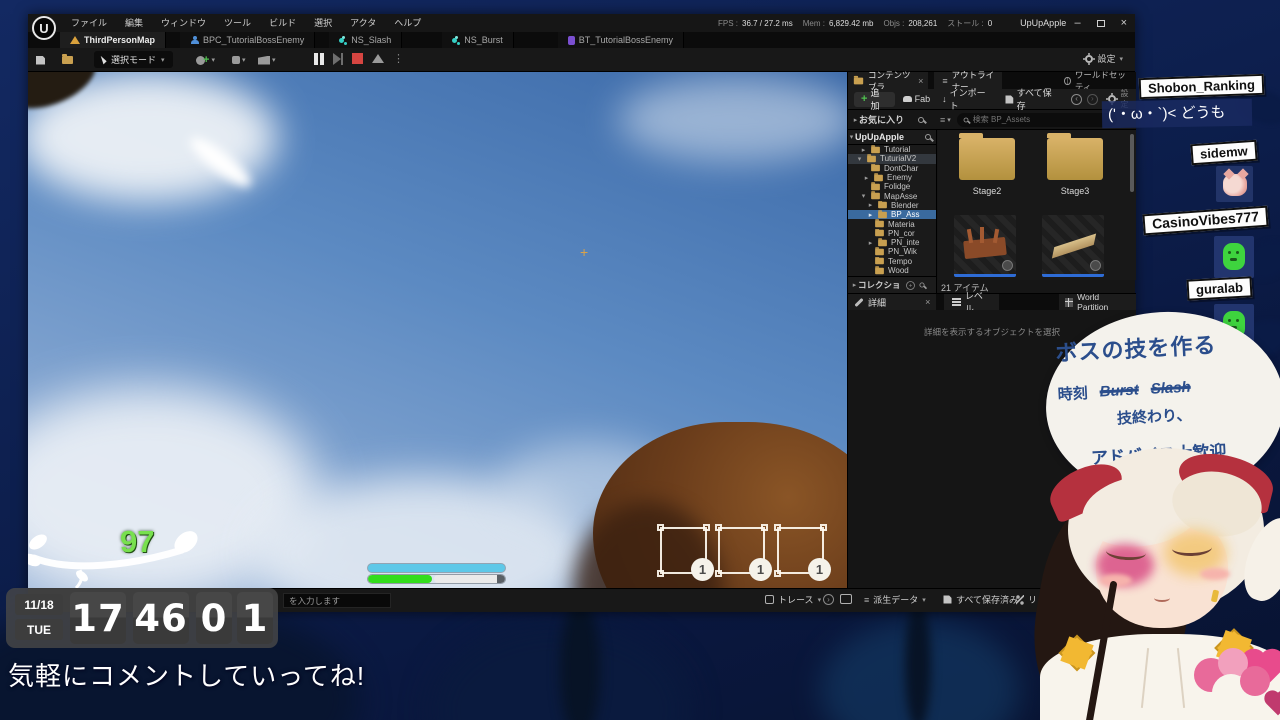  What do you see at coordinates (892, 159) in the screenshot?
I see `tree-item: ▾ TuturialV2` at bounding box center [892, 159].